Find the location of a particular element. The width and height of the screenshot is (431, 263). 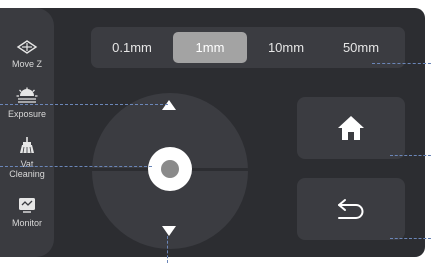

sidebar-item-label: Exposure is located at coordinates (27, 114).